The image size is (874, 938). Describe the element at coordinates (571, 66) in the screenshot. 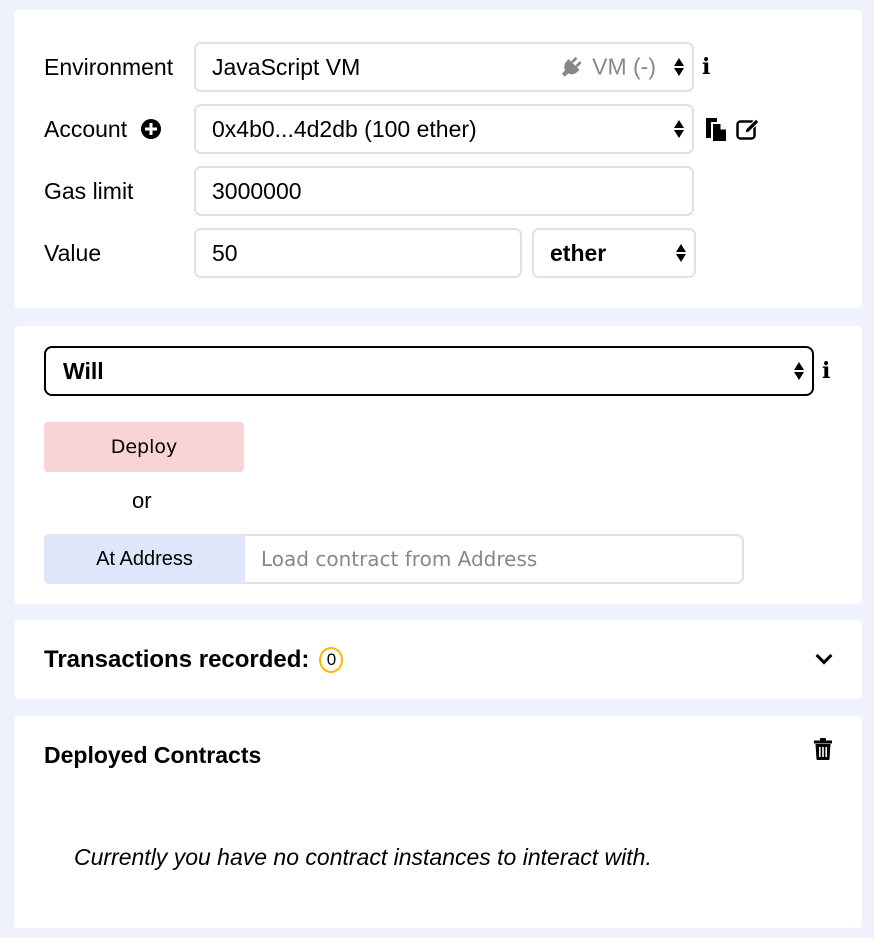

I see `plug-icon` at that location.